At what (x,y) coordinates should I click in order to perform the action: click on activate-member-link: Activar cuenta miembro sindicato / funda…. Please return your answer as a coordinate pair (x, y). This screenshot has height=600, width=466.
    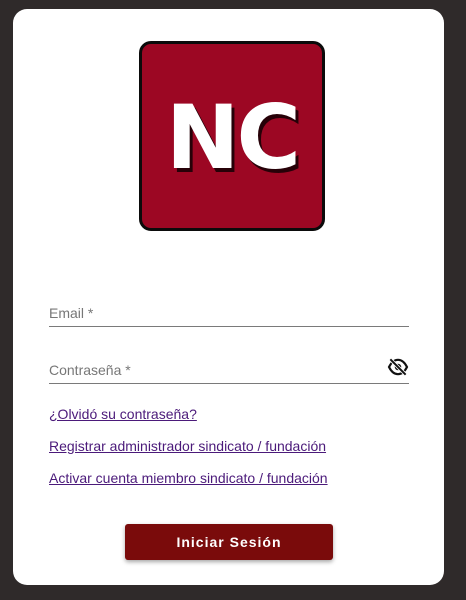
    Looking at the image, I should click on (188, 478).